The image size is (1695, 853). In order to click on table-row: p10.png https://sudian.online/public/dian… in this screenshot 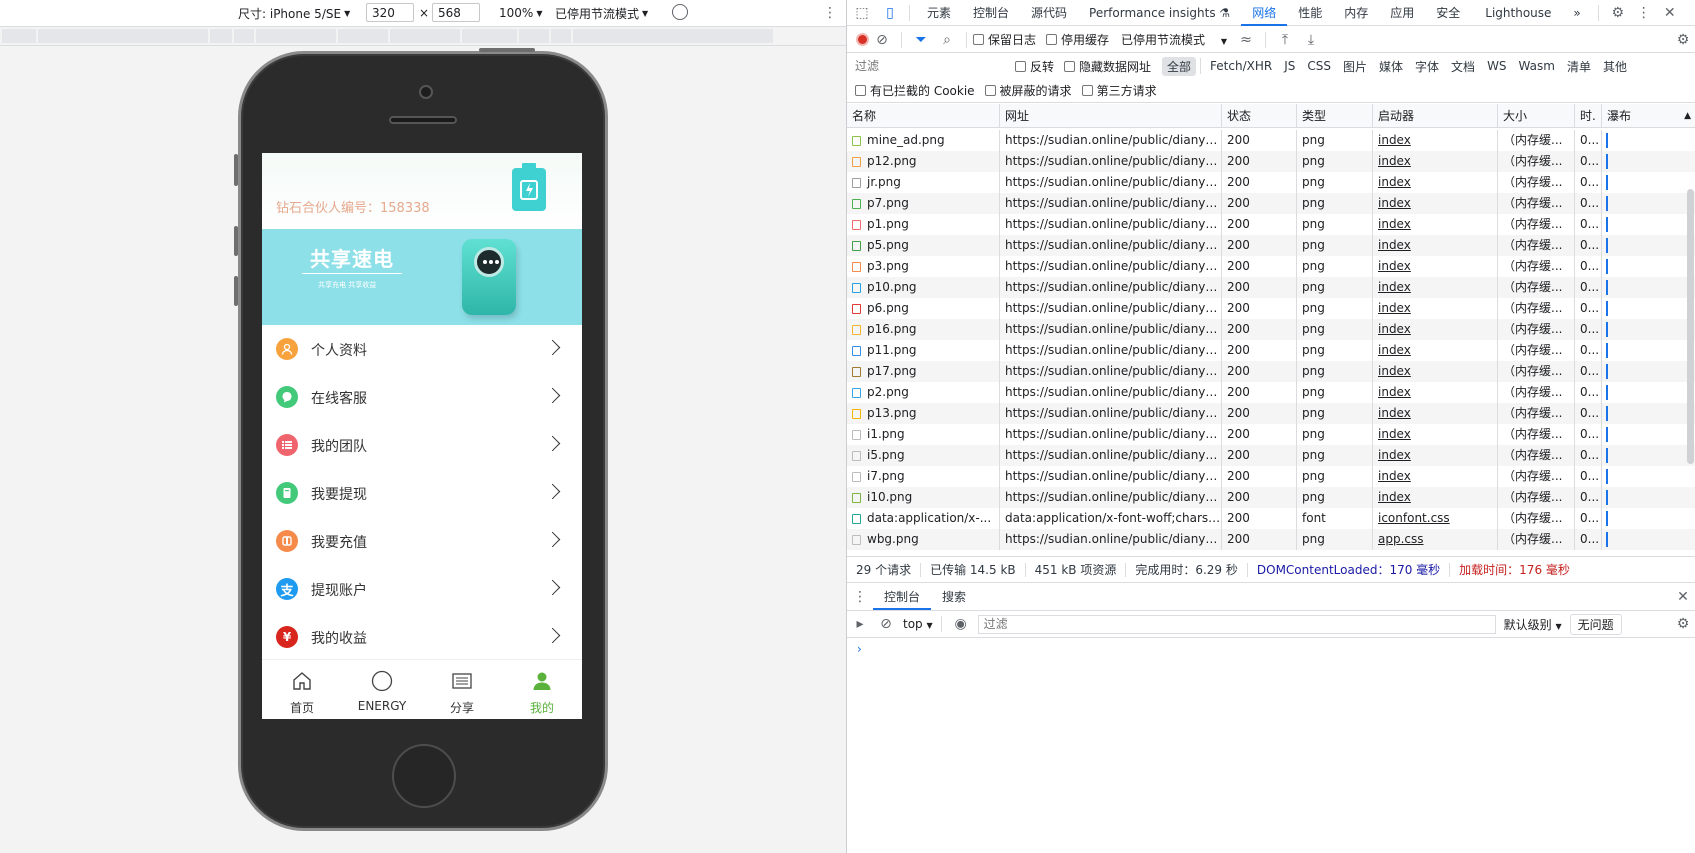, I will do `click(1271, 287)`.